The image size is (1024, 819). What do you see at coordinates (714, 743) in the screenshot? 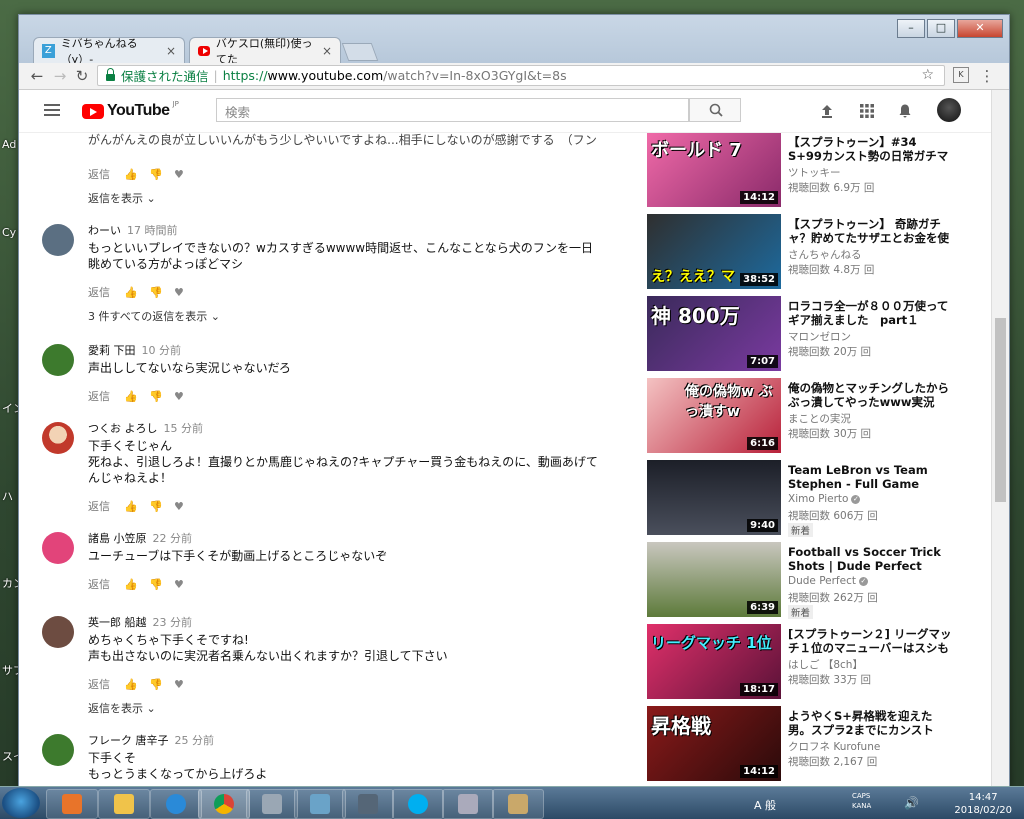
I see `video-thumbnail: 昇格戦 14:12` at bounding box center [714, 743].